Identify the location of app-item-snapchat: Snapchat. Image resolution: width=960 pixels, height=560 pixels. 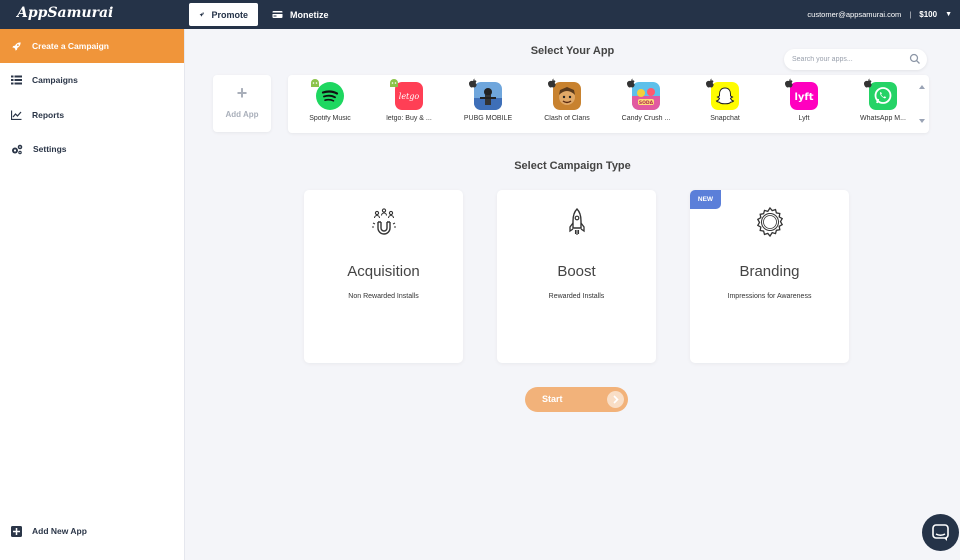
(725, 104).